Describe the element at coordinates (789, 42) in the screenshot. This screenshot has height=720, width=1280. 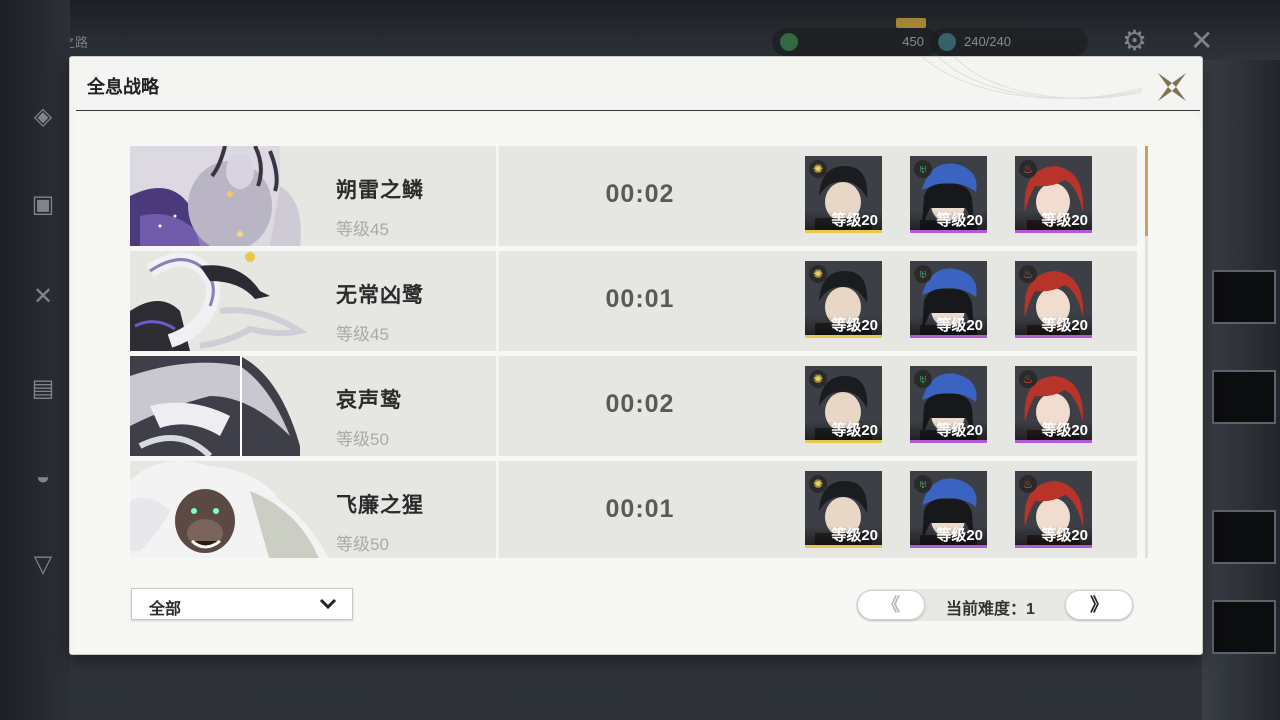
I see `currency-icon` at that location.